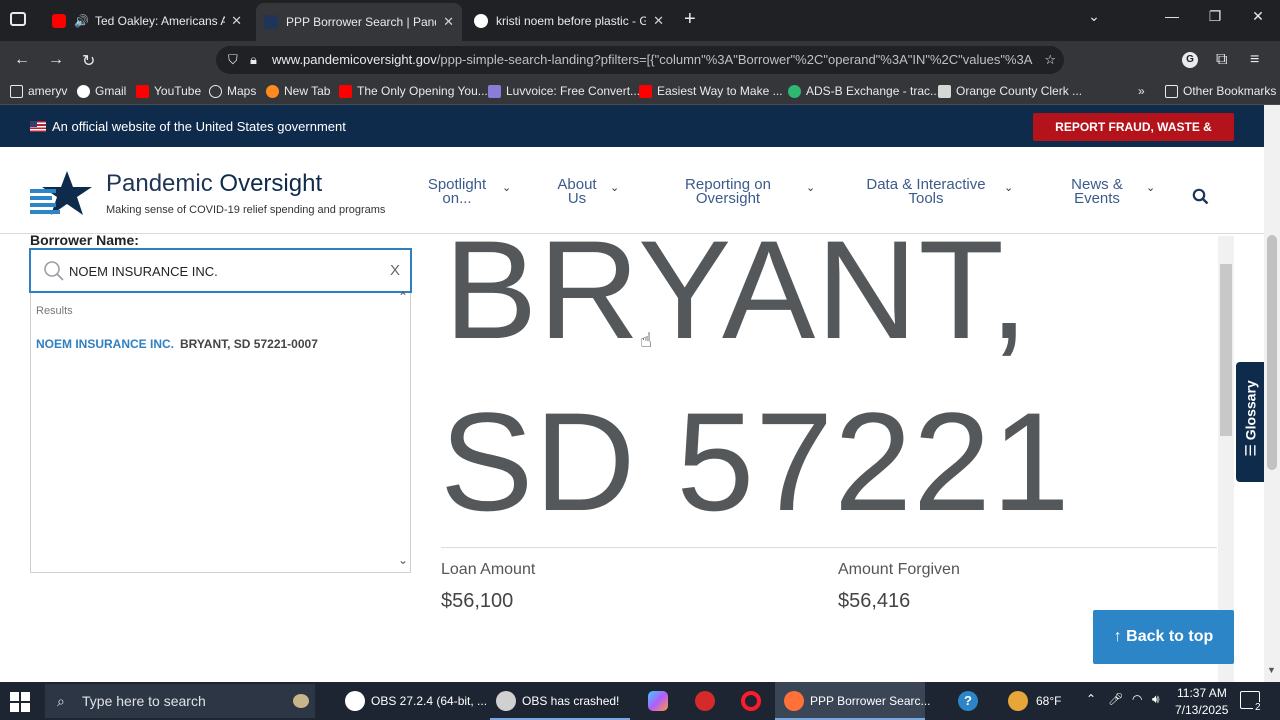  I want to click on scroll-down-arrow-icon: ⌄, so click(403, 560).